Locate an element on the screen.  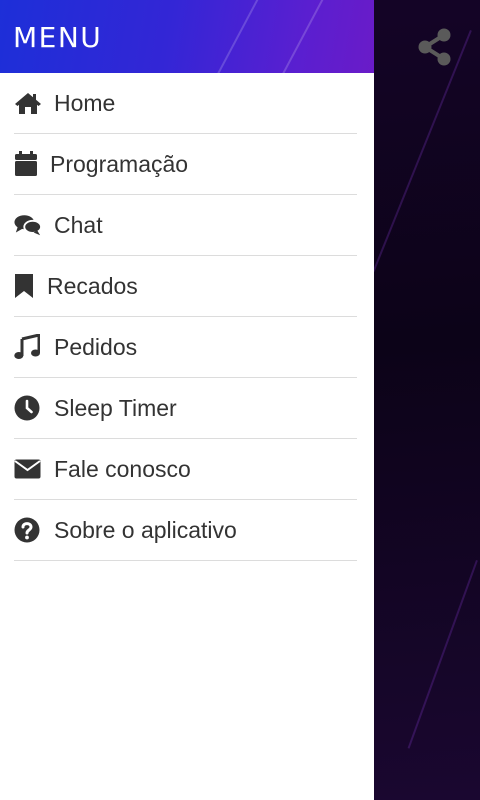
menu-item-chat: Chat is located at coordinates (185, 225).